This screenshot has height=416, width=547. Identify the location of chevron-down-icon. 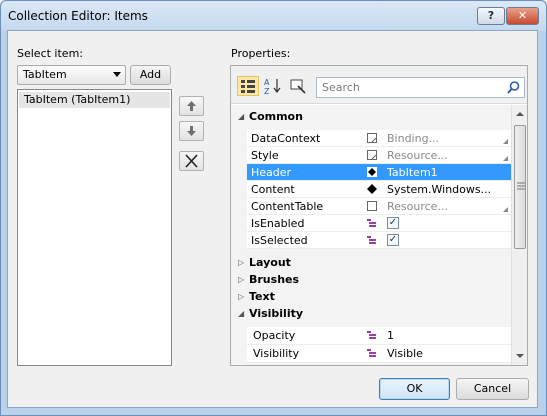
(117, 74).